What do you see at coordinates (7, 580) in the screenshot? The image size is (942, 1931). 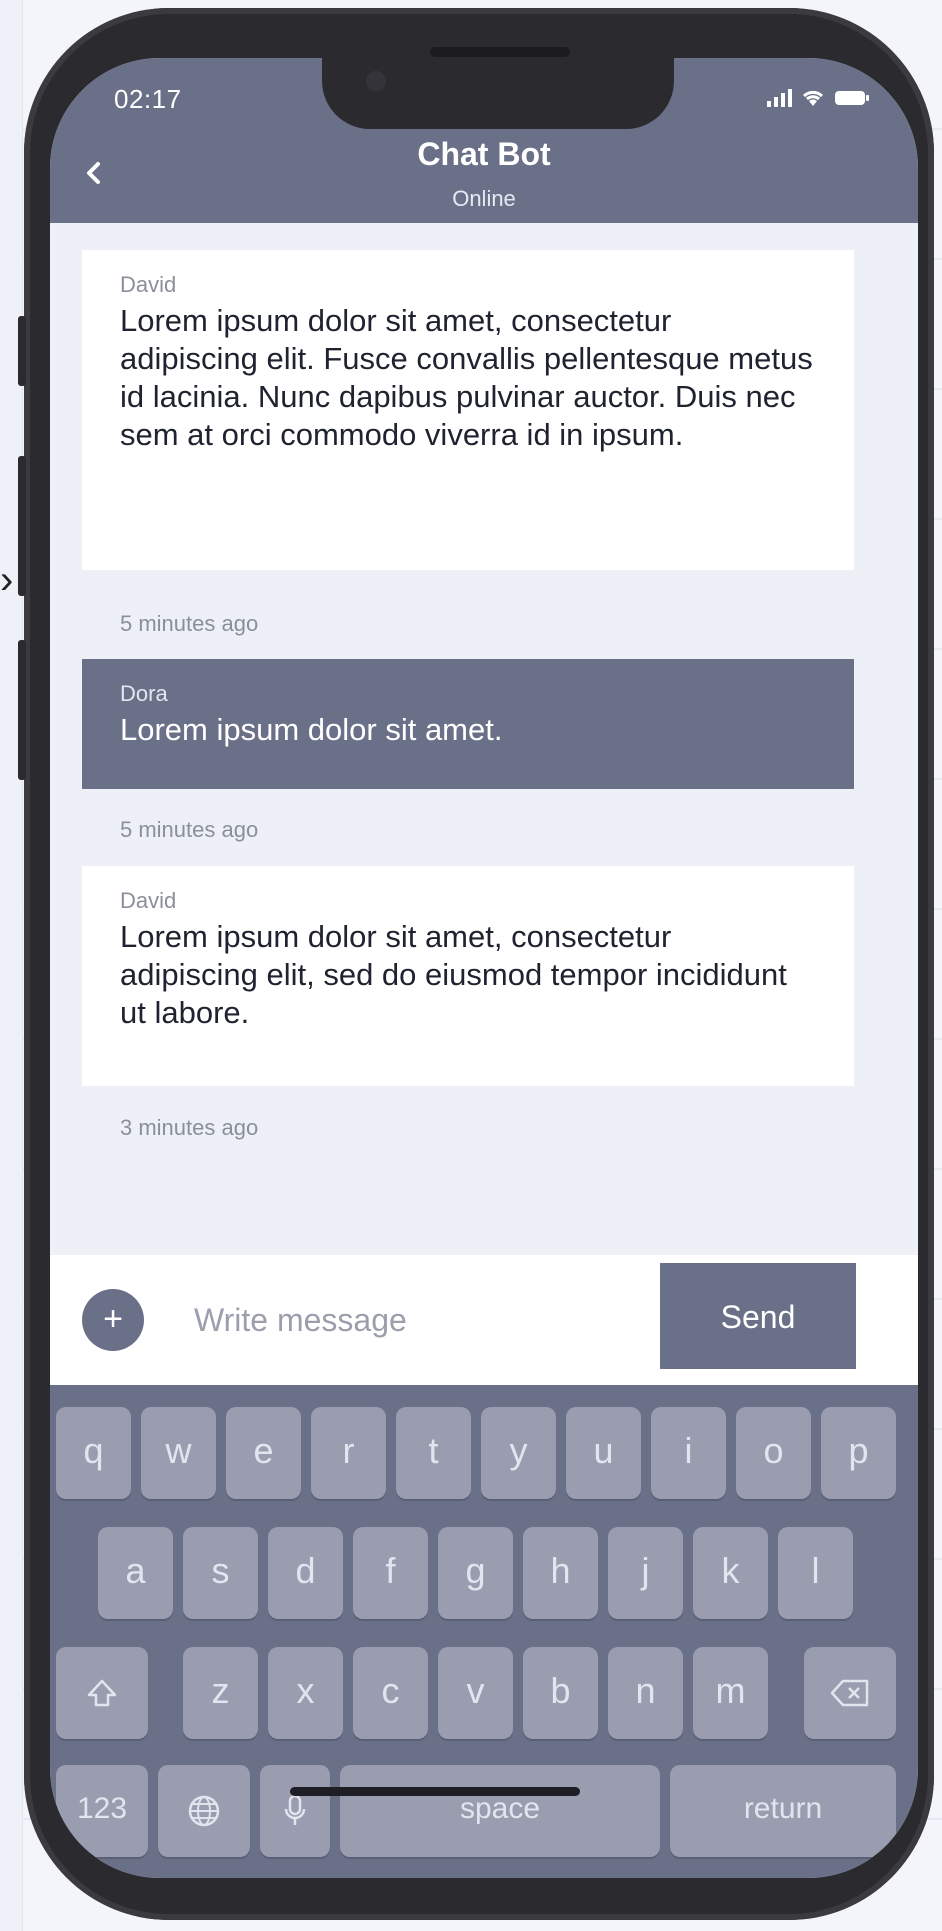 I see `arrow-icon: ›` at bounding box center [7, 580].